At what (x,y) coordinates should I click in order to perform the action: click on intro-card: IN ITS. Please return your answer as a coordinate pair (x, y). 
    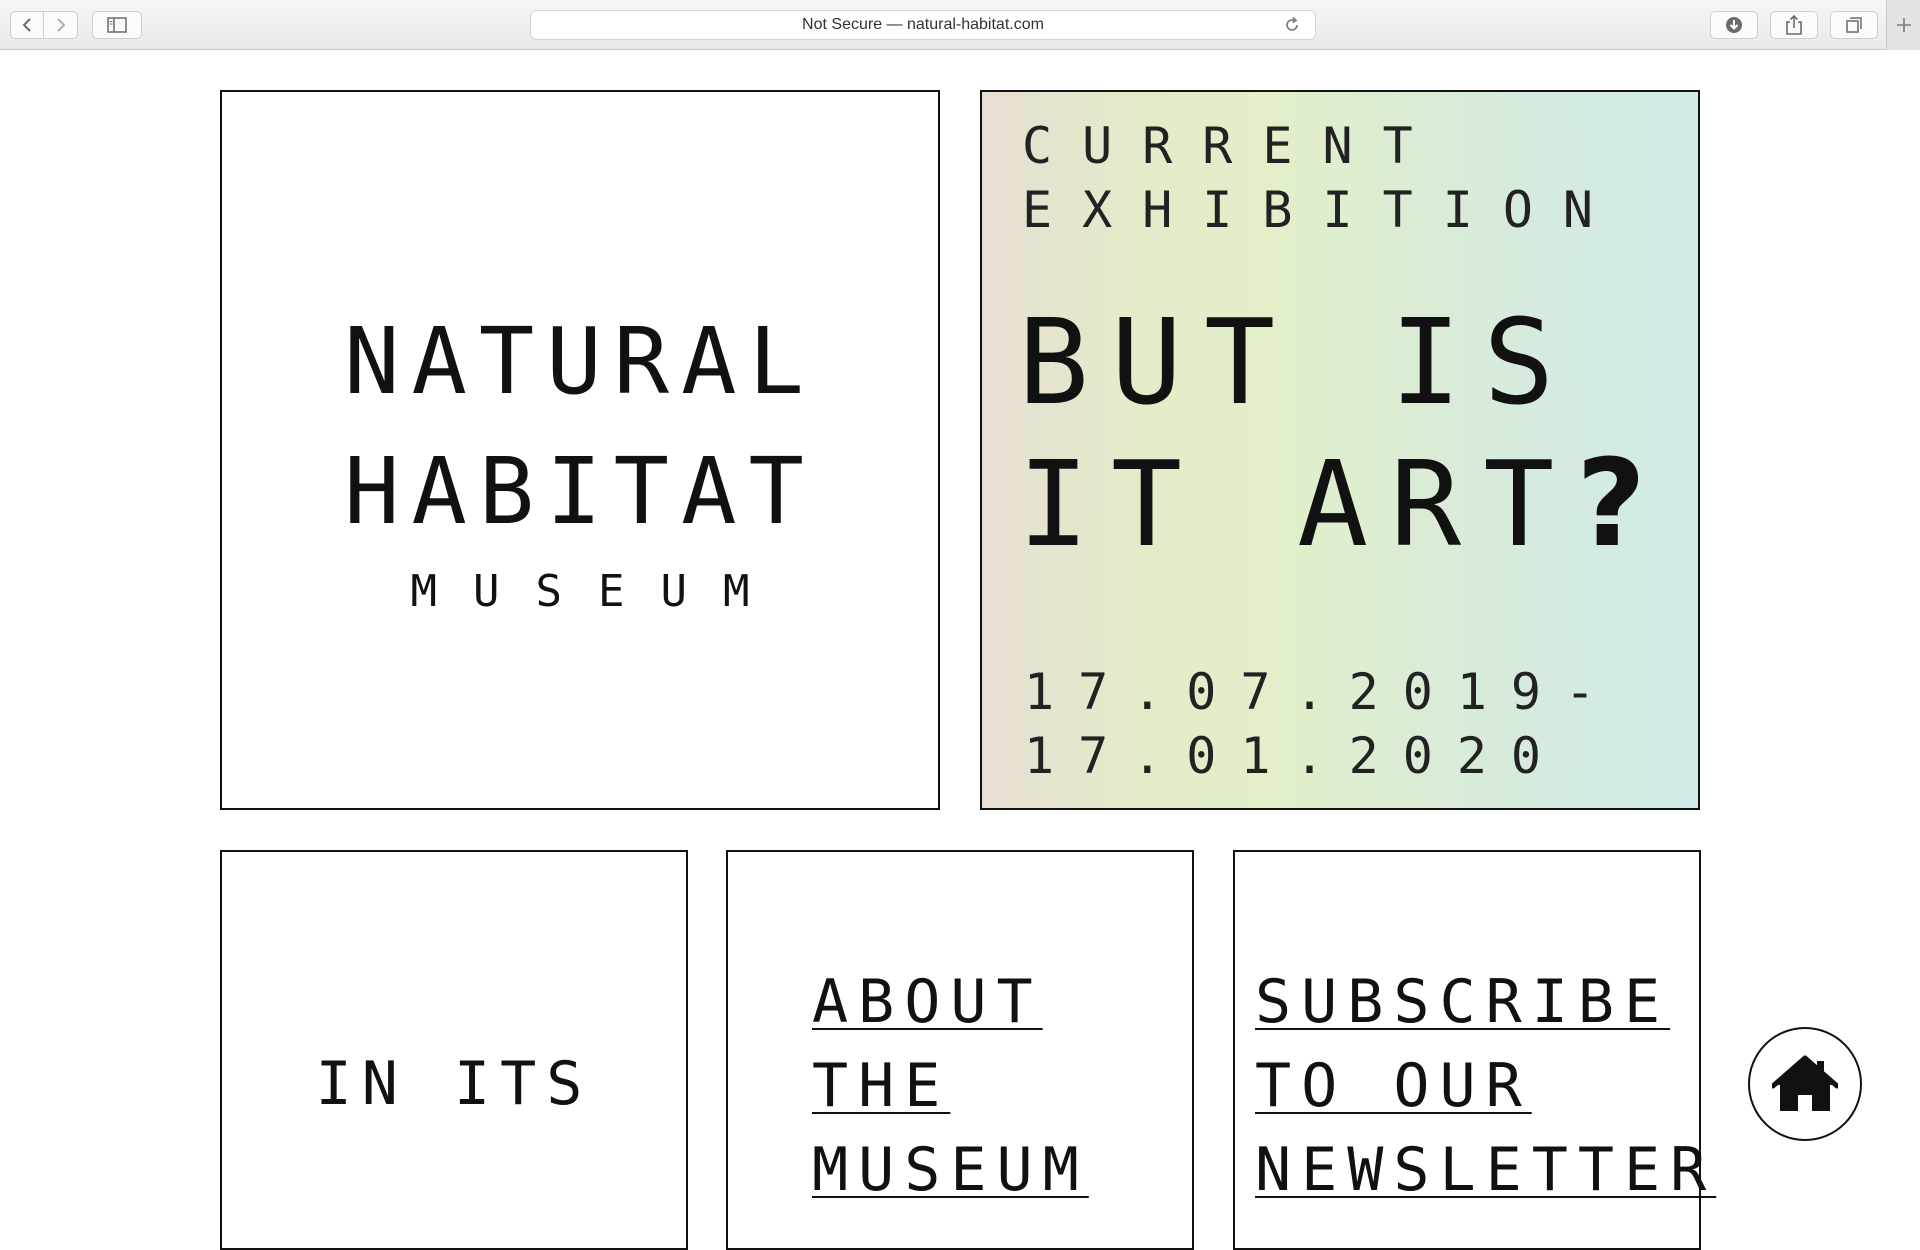
    Looking at the image, I should click on (454, 1050).